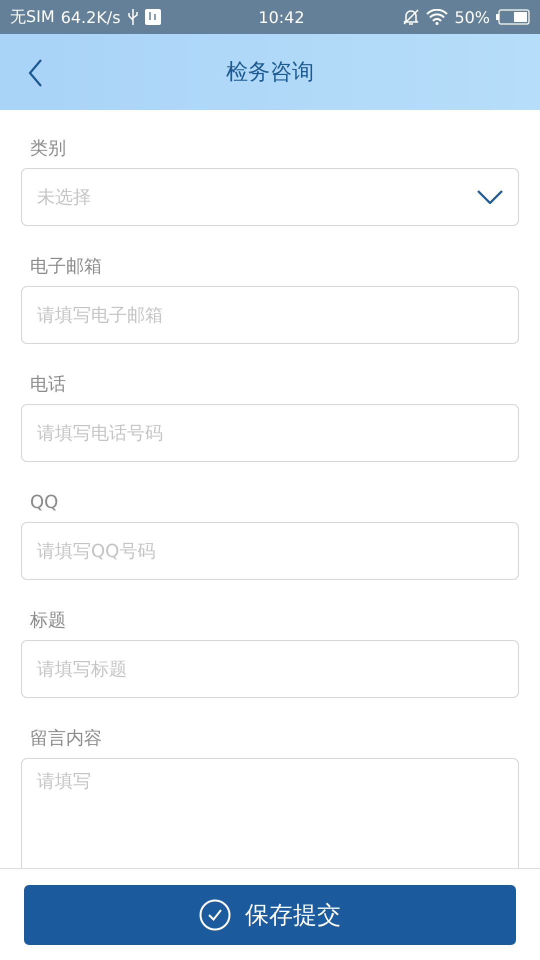 The width and height of the screenshot is (540, 960). Describe the element at coordinates (66, 267) in the screenshot. I see `field-label: 电子邮箱` at that location.